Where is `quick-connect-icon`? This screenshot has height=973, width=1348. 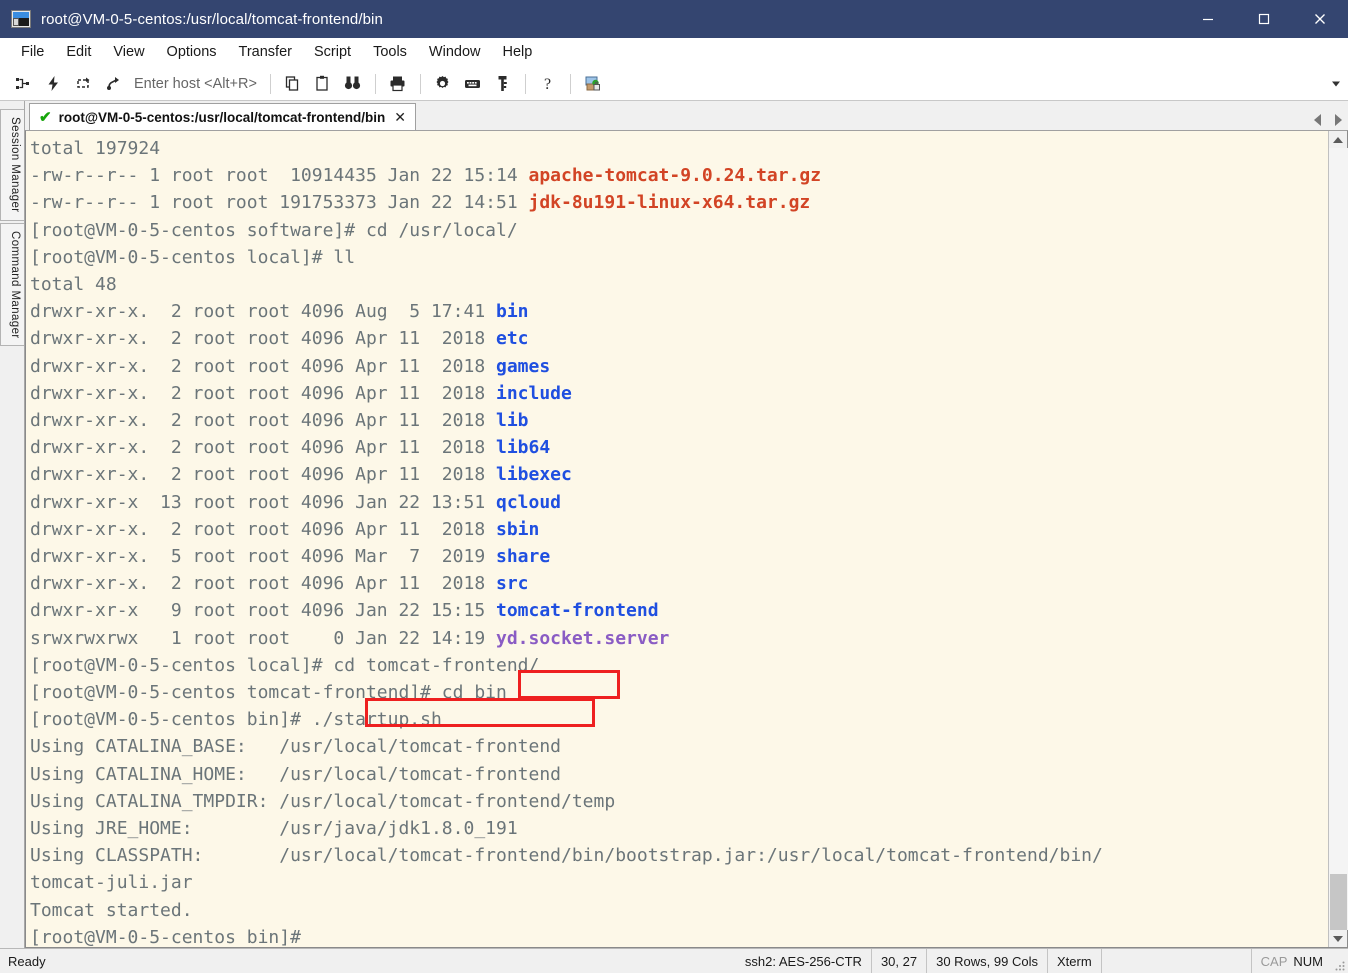
quick-connect-icon is located at coordinates (53, 84).